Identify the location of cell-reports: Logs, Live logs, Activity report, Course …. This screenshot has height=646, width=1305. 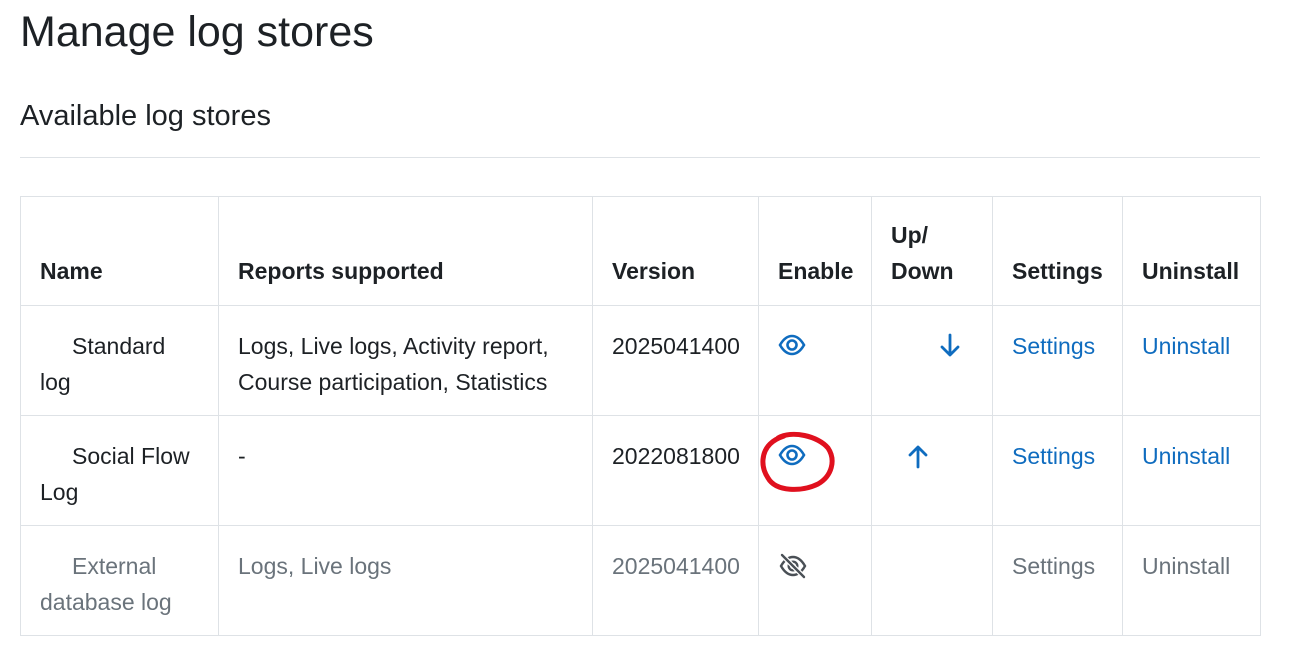
(405, 360).